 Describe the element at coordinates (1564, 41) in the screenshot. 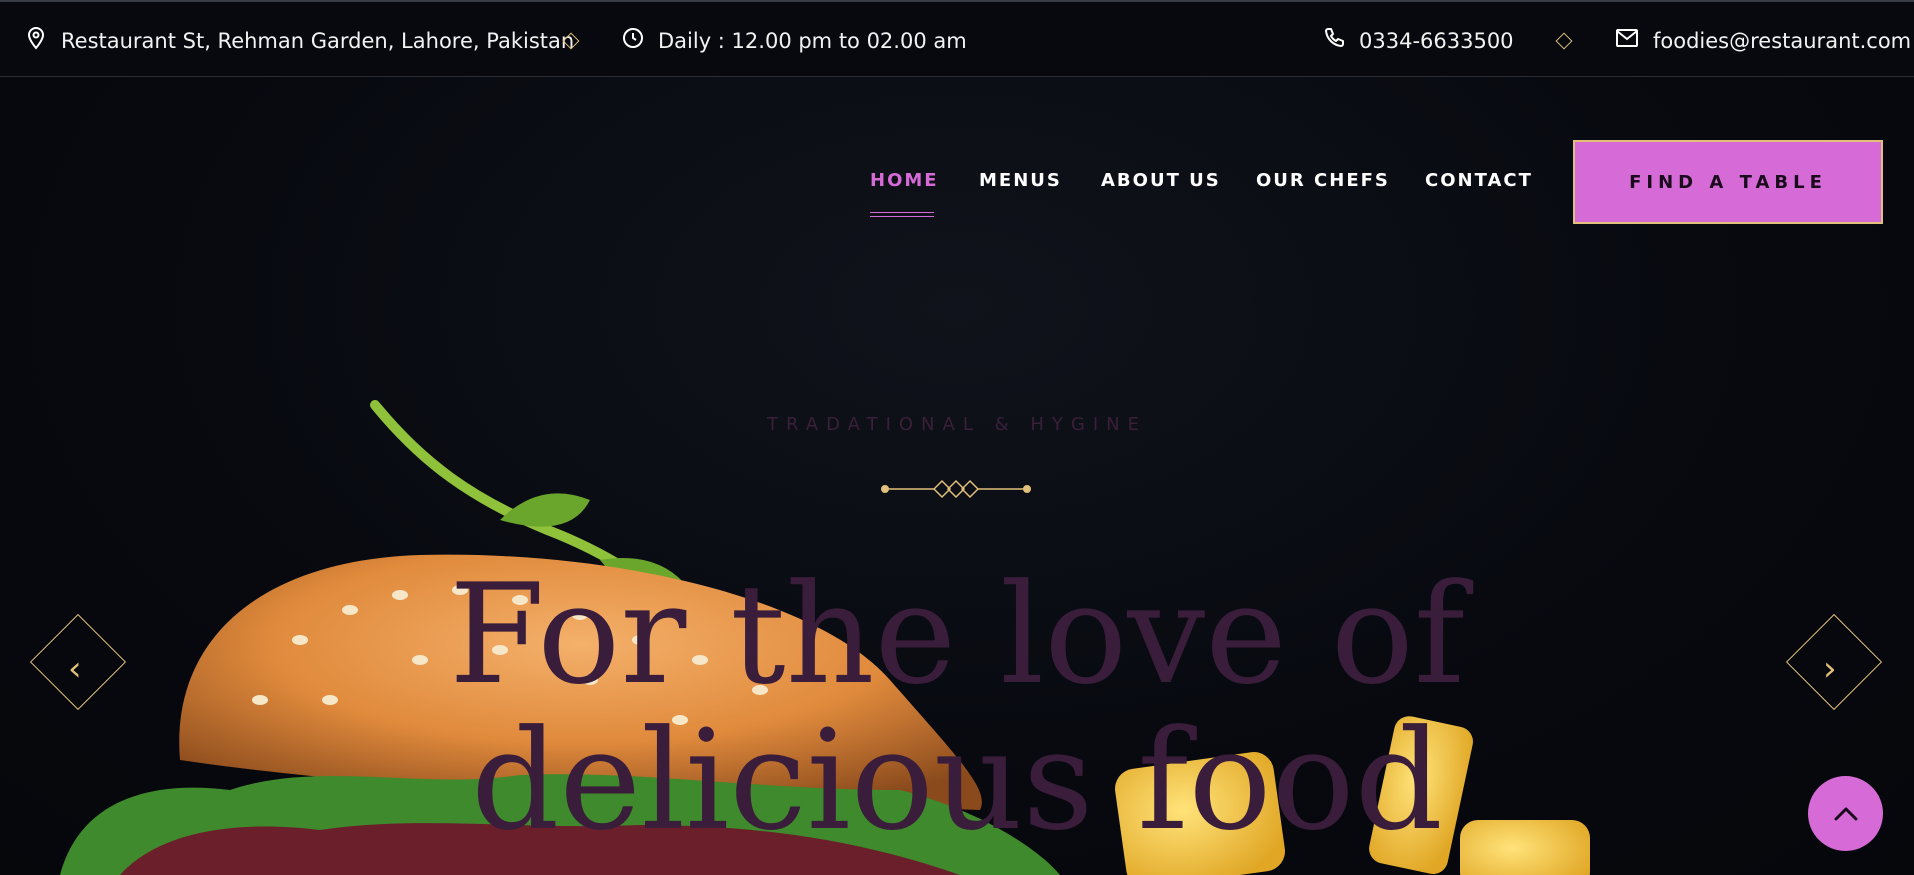

I see `separator-diamond` at that location.